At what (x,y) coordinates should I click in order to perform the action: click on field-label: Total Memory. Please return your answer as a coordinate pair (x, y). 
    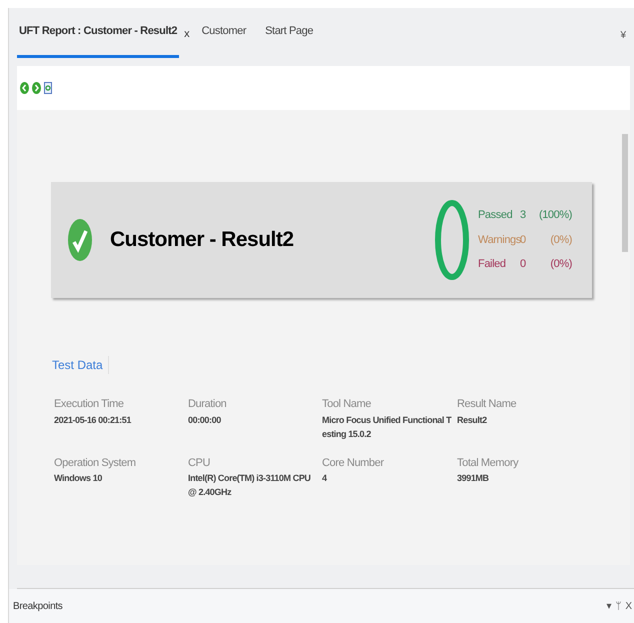
    Looking at the image, I should click on (488, 463).